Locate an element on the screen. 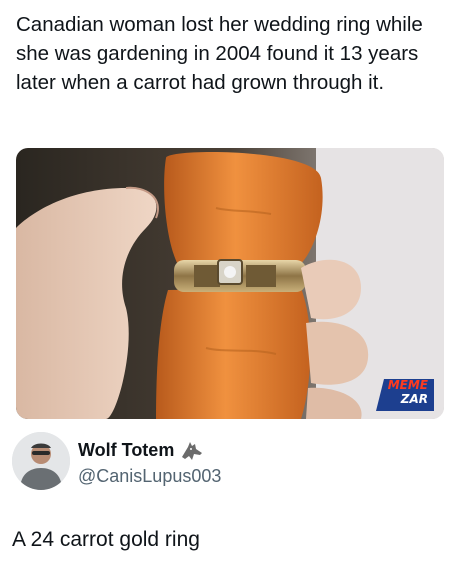 This screenshot has width=460, height=565. display-name: Wolf Totem is located at coordinates (126, 450).